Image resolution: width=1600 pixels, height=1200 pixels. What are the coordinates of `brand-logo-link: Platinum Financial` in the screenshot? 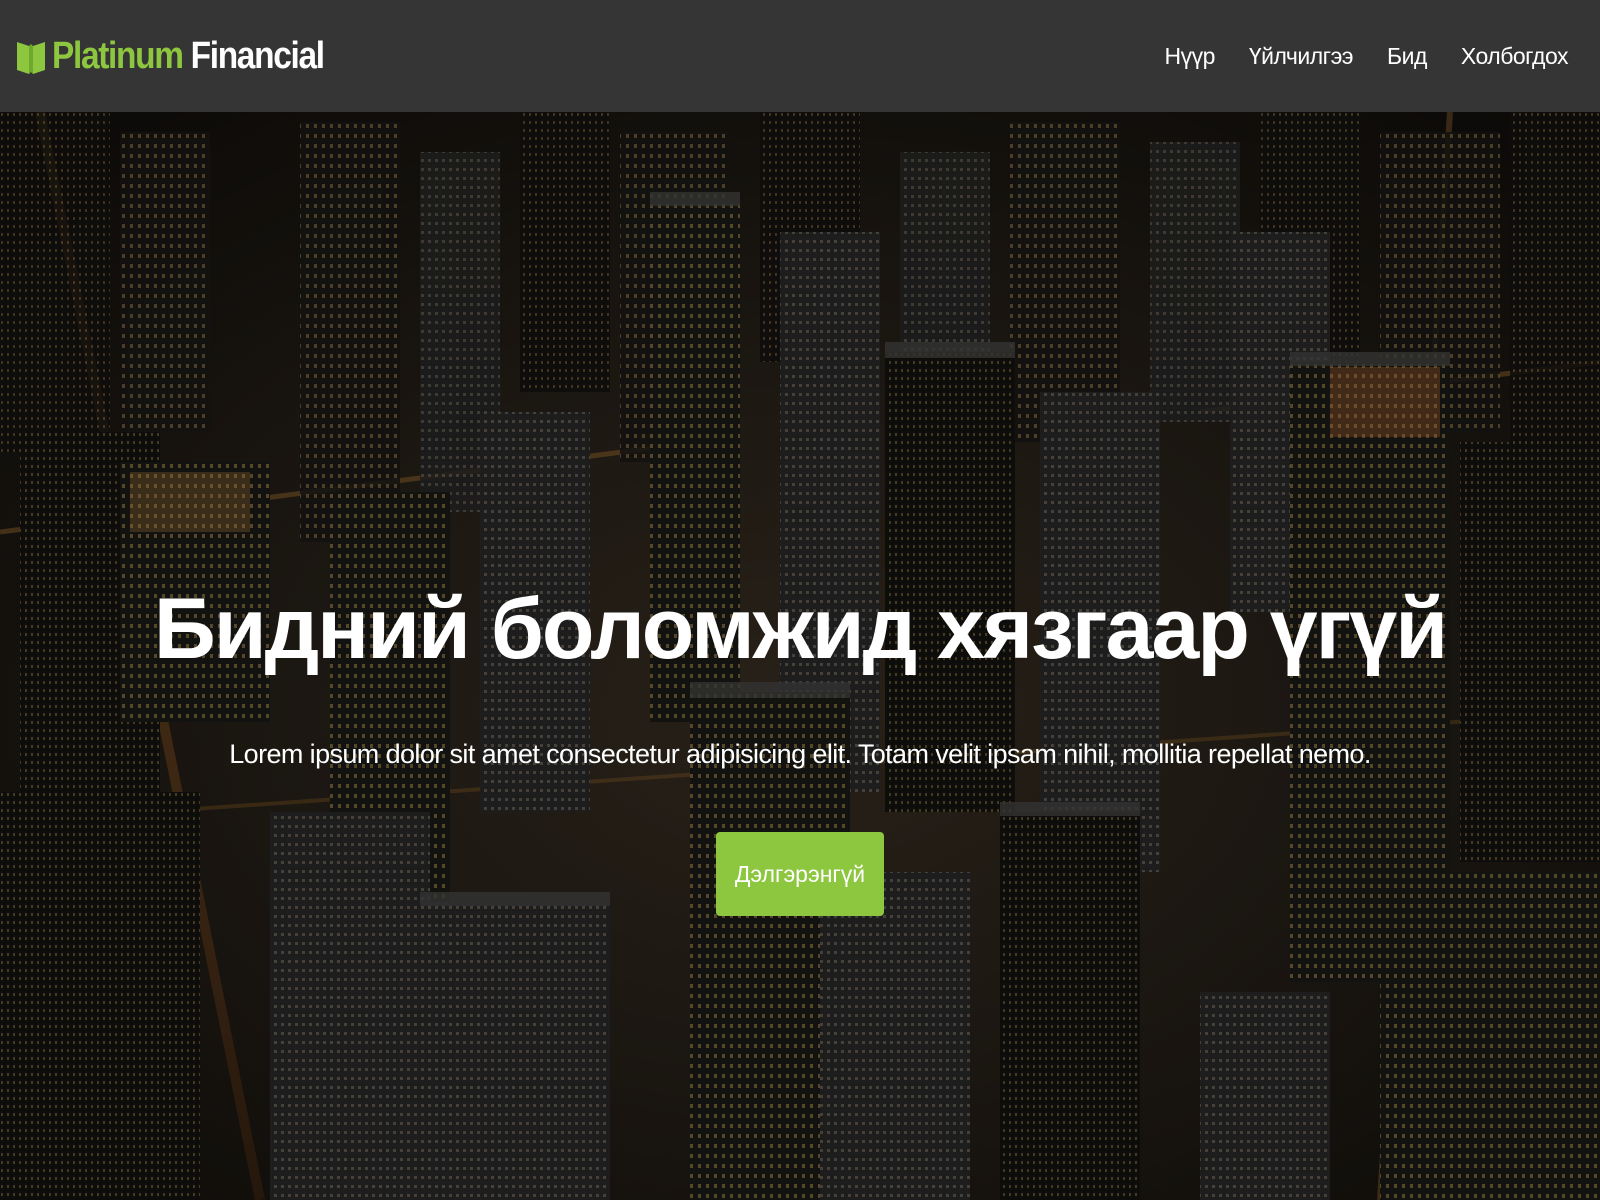 It's located at (188, 56).